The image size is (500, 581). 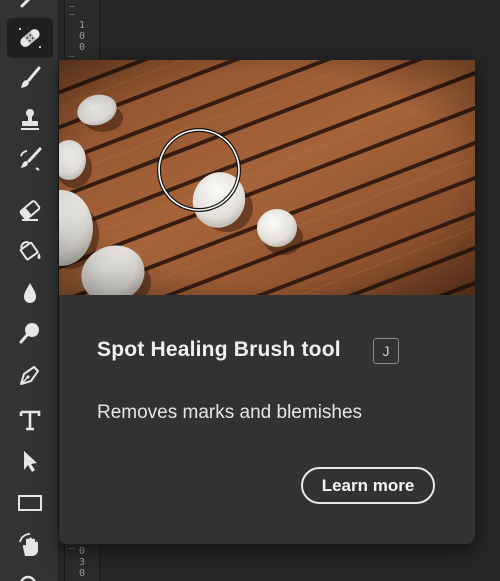 I want to click on tool-brush, so click(x=30, y=78).